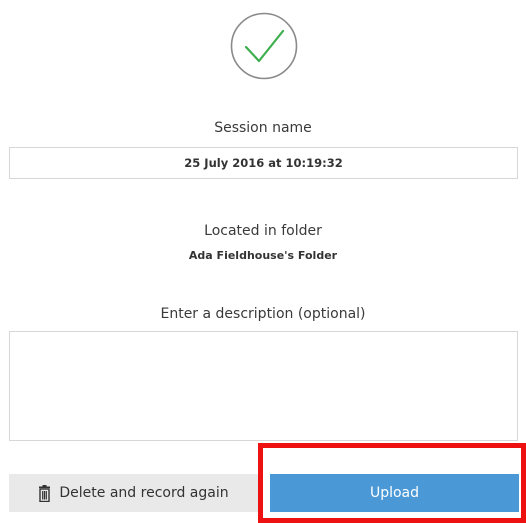  Describe the element at coordinates (263, 163) in the screenshot. I see `session-name-field` at that location.